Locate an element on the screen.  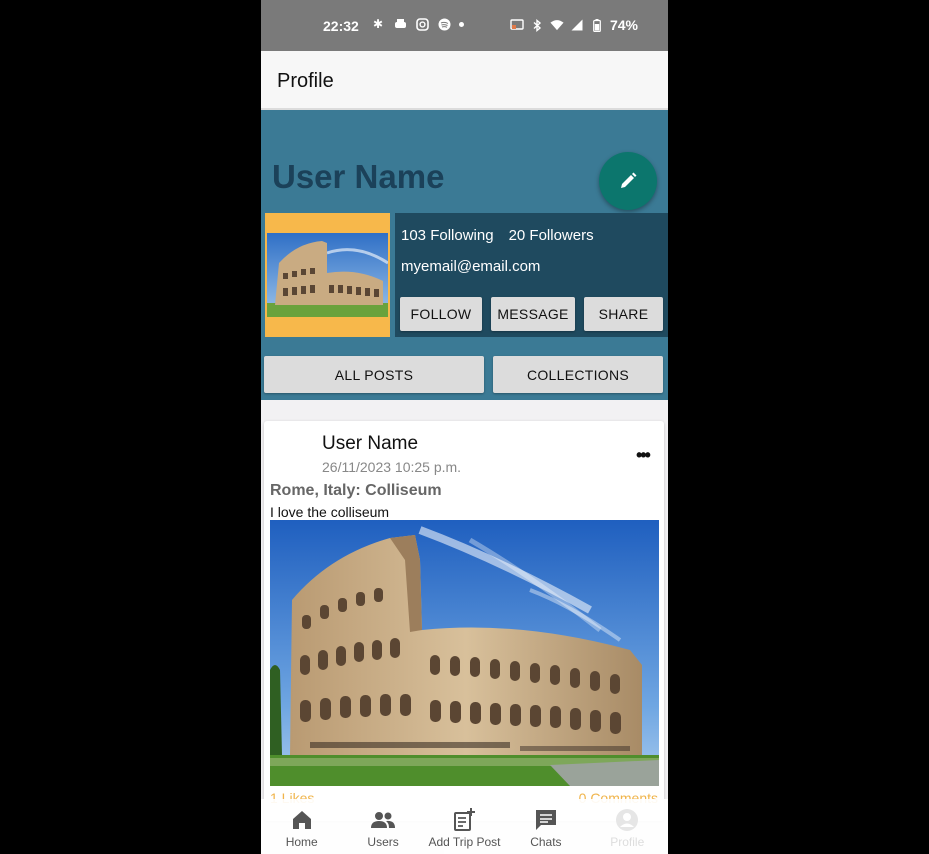
system-icons: 74% is located at coordinates (574, 25).